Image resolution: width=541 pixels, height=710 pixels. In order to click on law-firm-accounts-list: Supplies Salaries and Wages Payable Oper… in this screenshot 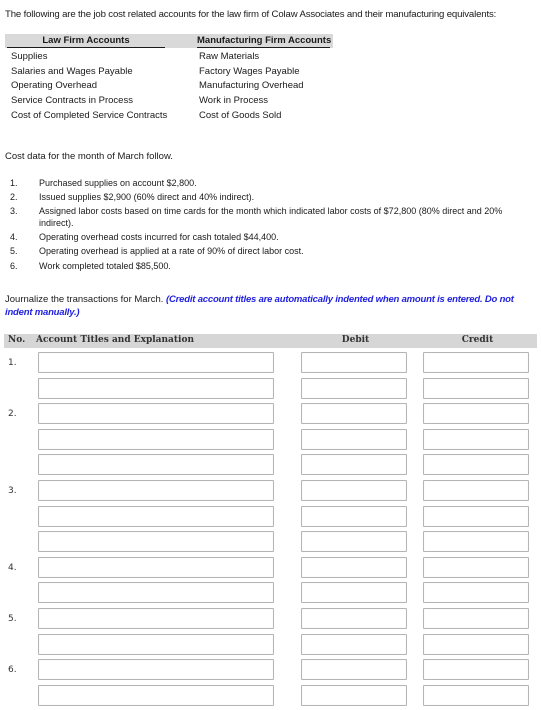, I will do `click(89, 87)`.